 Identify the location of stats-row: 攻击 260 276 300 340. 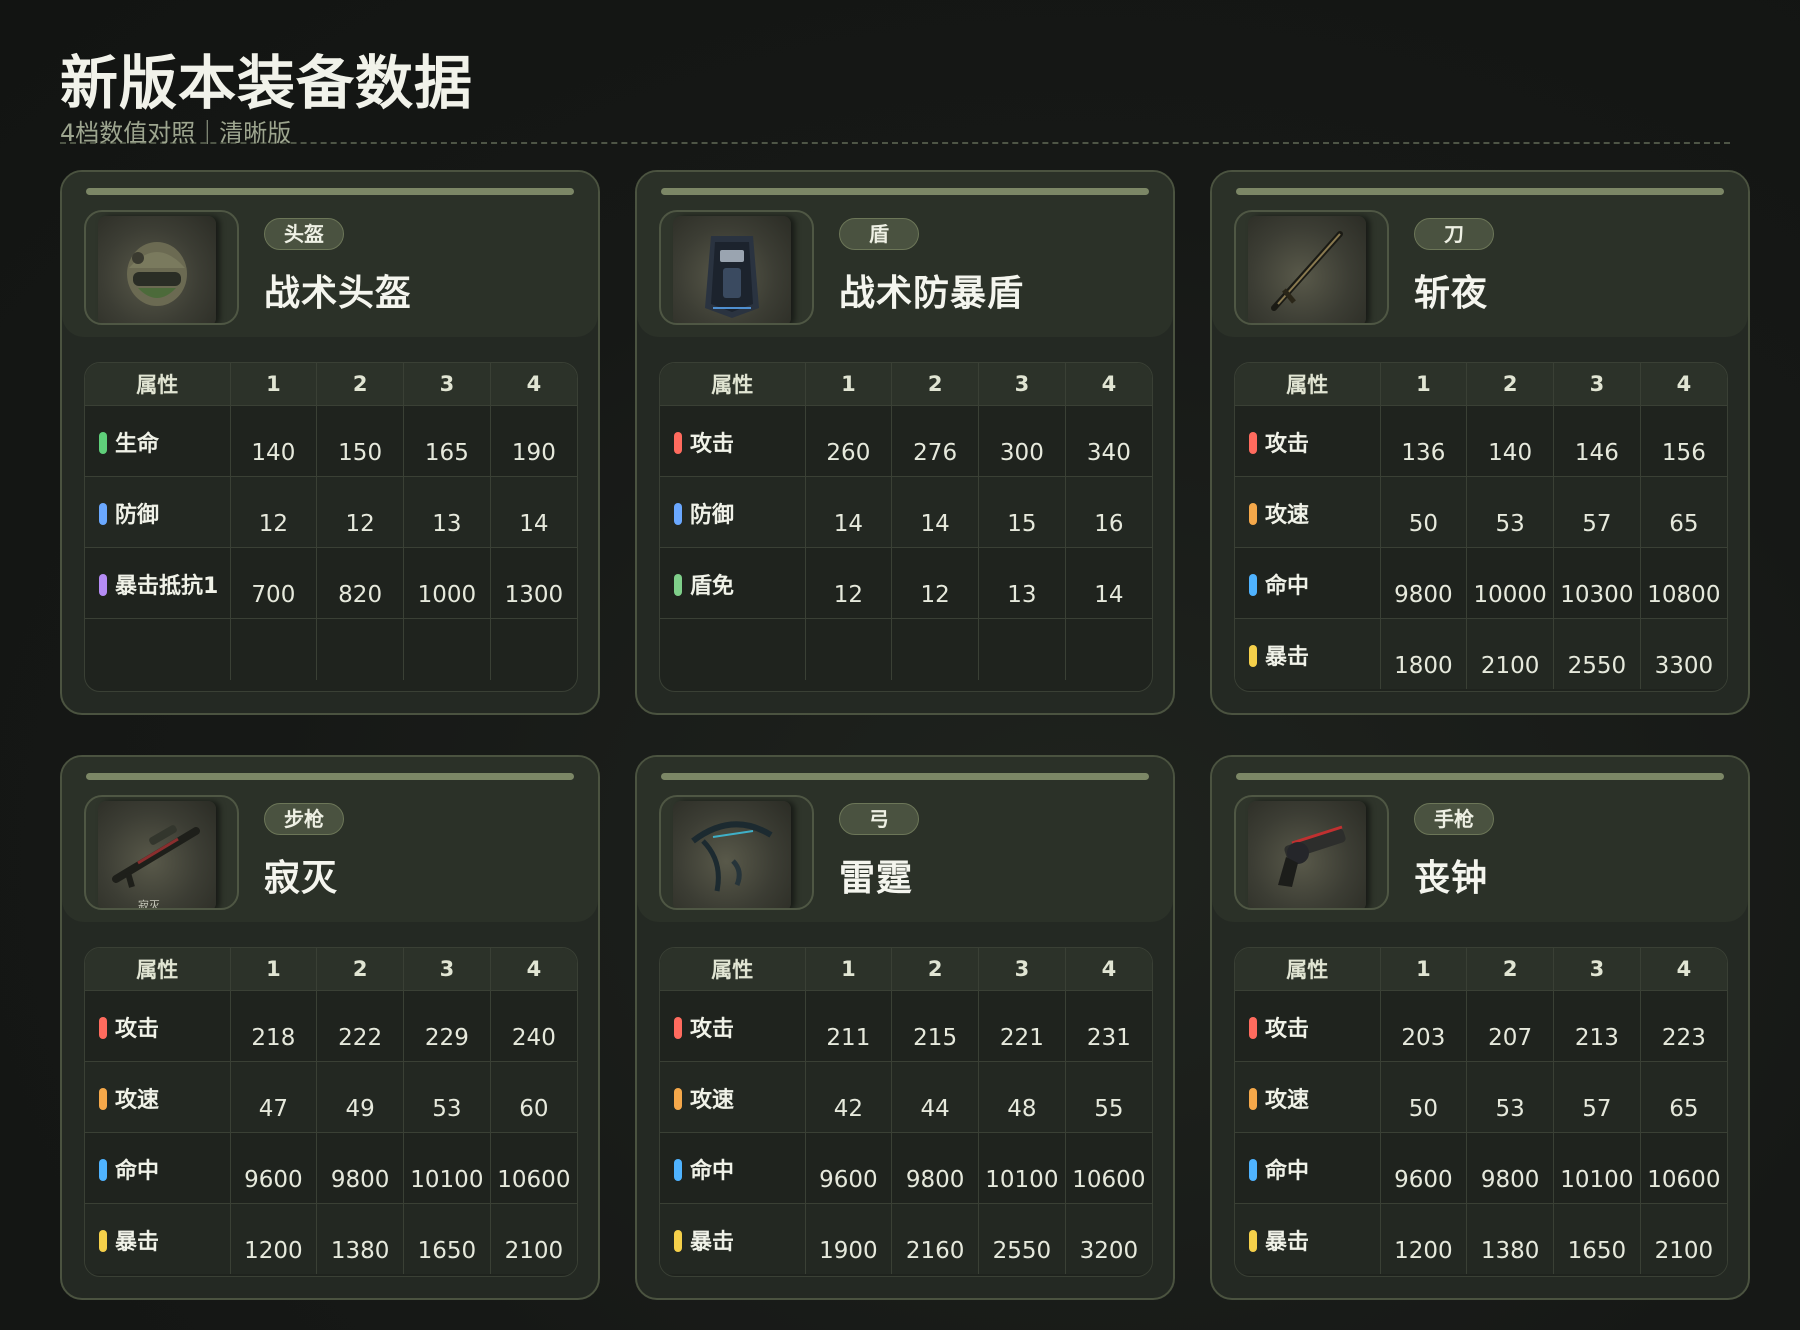
(906, 440).